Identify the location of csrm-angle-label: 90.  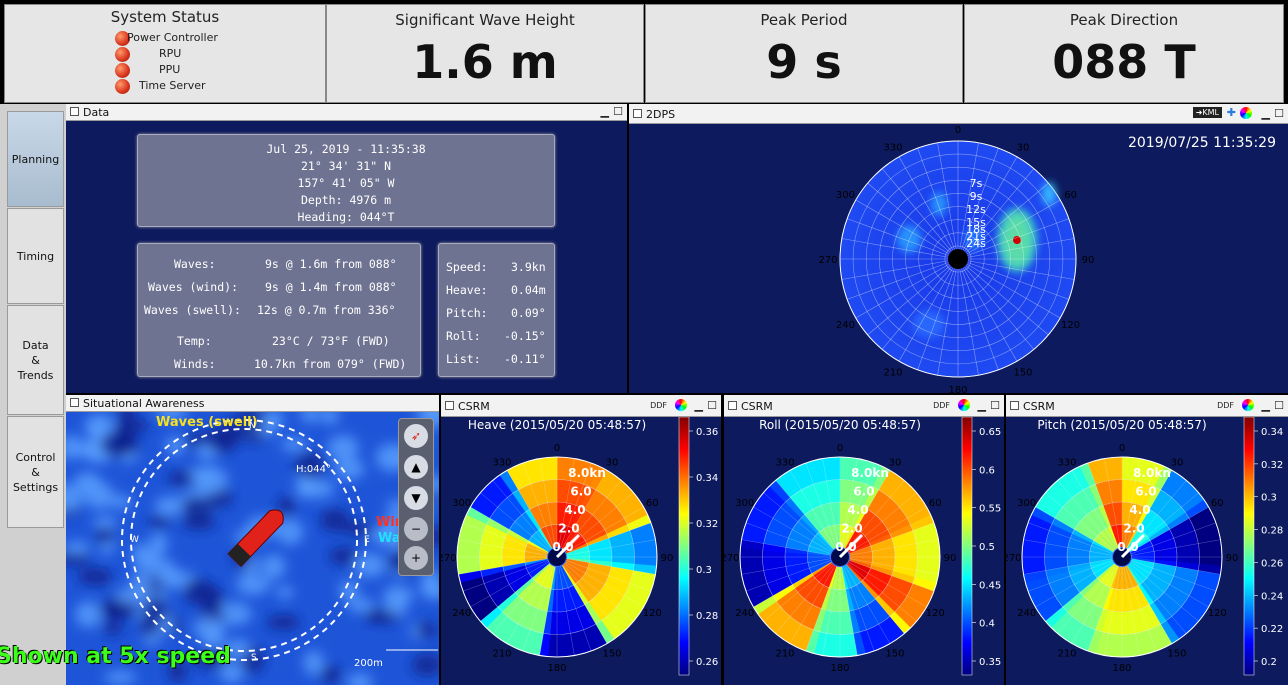
(950, 558).